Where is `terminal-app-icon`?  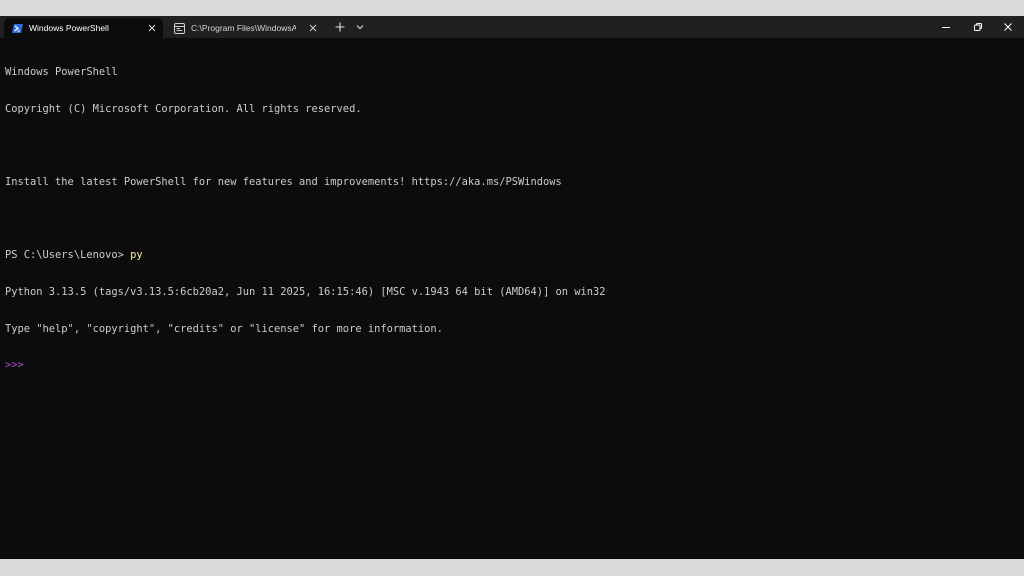 terminal-app-icon is located at coordinates (179, 28).